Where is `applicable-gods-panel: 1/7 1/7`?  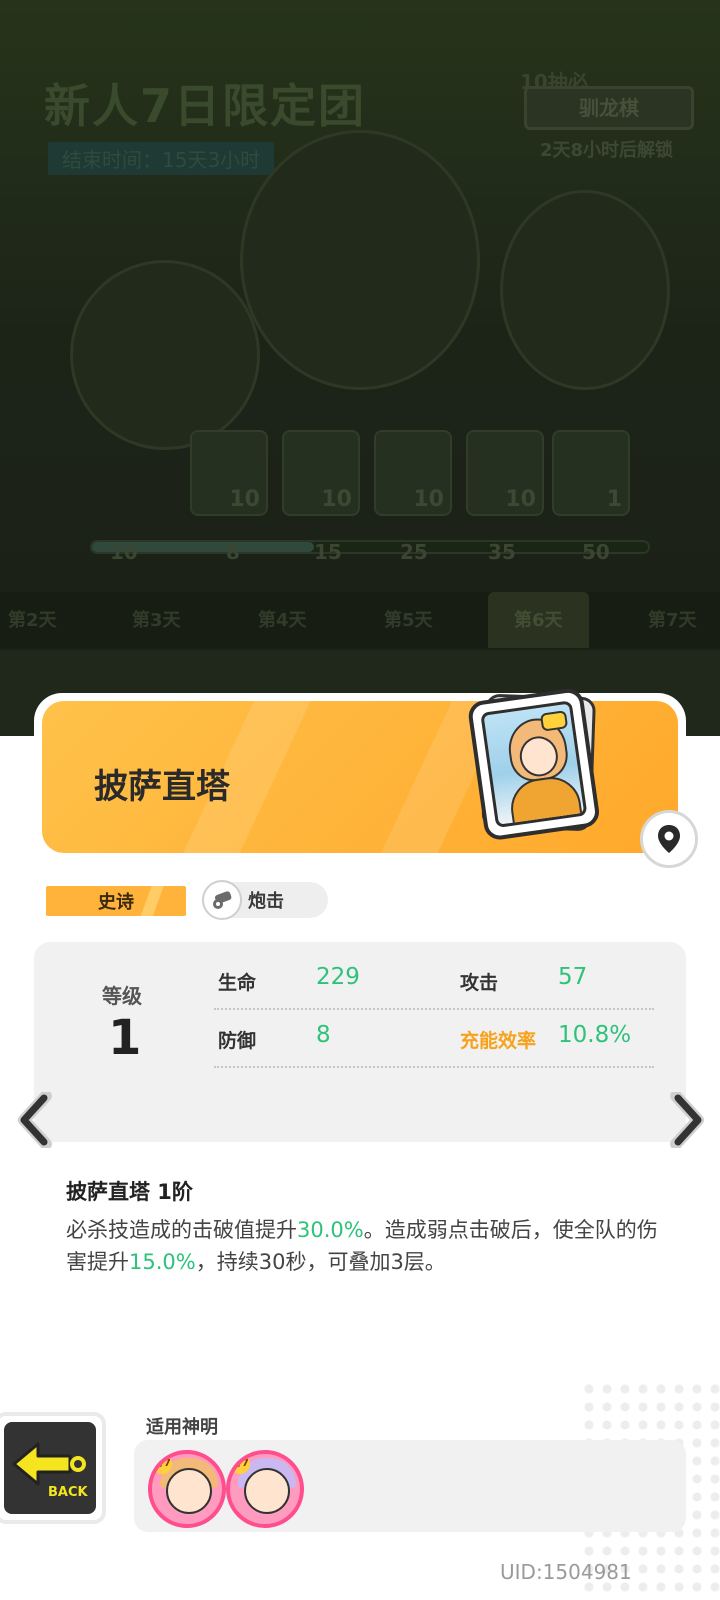
applicable-gods-panel: 1/7 1/7 is located at coordinates (410, 1486).